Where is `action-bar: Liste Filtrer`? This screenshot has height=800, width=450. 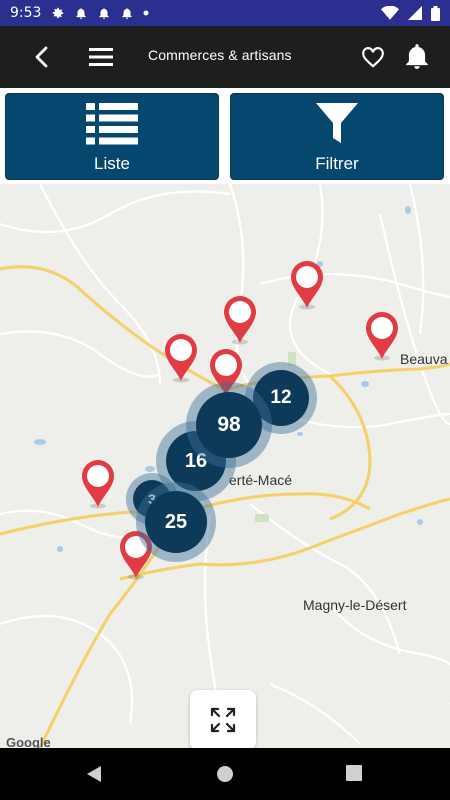 action-bar: Liste Filtrer is located at coordinates (225, 136).